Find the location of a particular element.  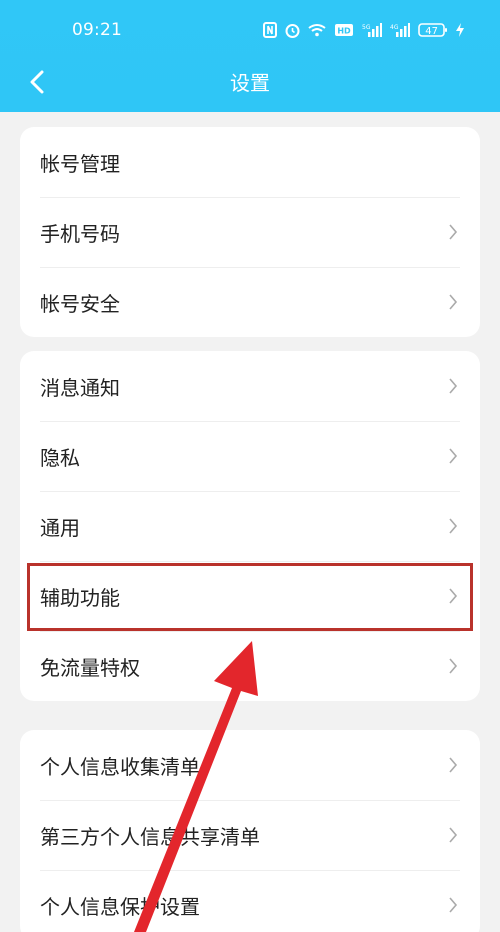

svg-text: HD is located at coordinates (344, 31).